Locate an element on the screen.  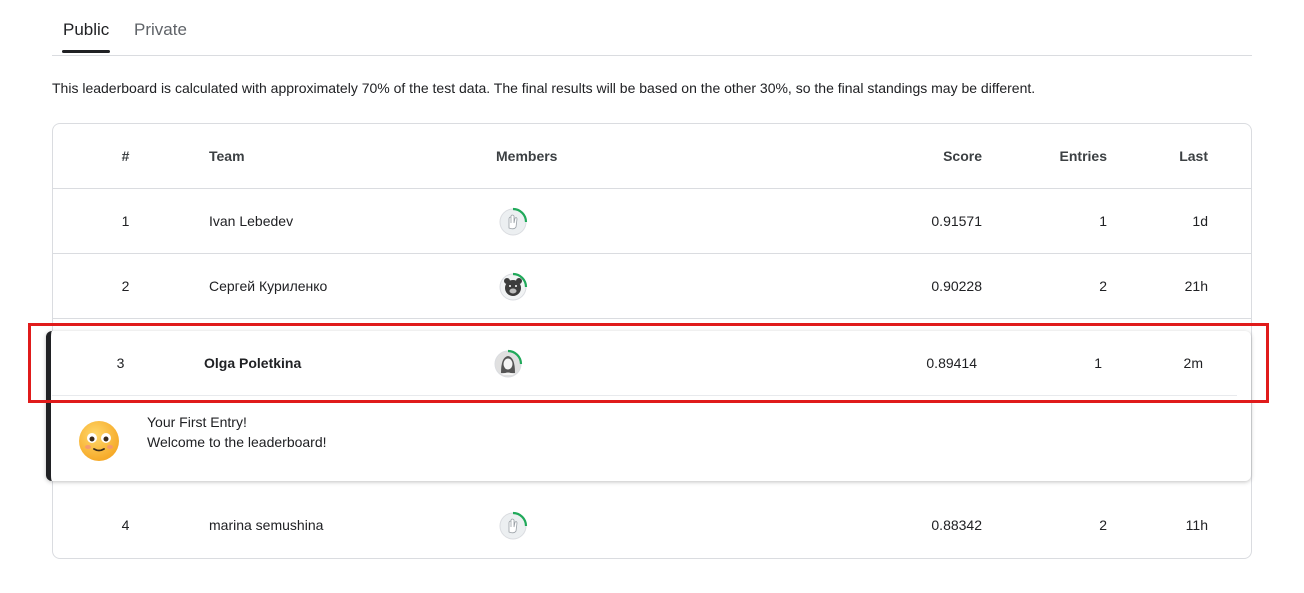
table-row: 4 marina semushina 0.88342 2 11h is located at coordinates (652, 525).